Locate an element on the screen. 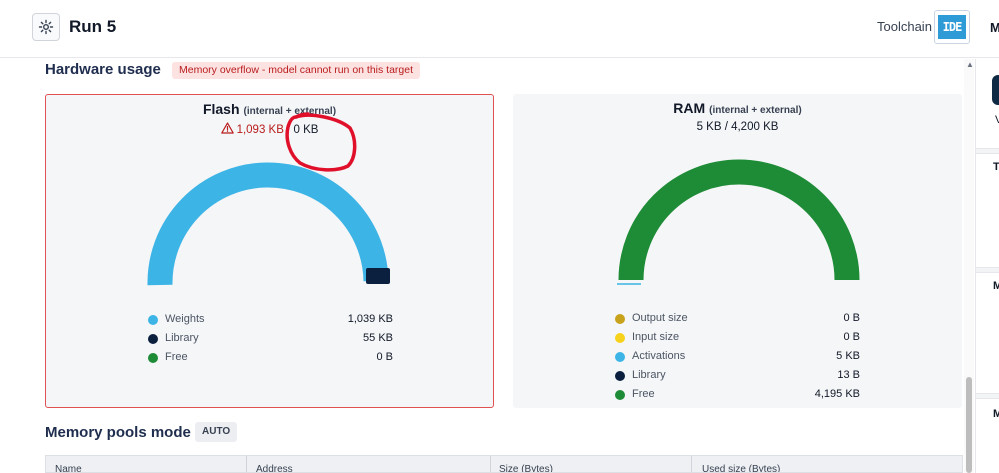 The height and width of the screenshot is (473, 999). ram-gauge is located at coordinates (738, 222).